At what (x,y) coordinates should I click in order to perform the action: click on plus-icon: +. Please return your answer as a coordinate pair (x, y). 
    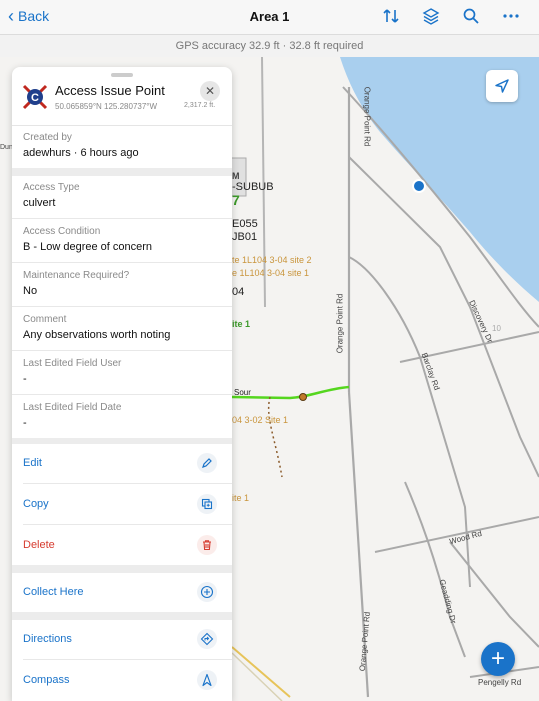
    Looking at the image, I should click on (497, 658).